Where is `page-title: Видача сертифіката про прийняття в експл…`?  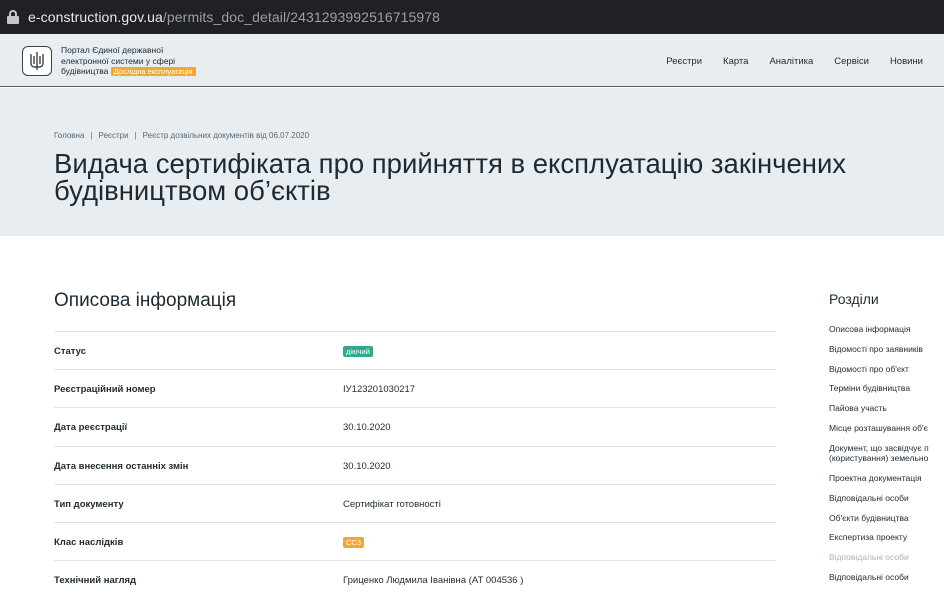 page-title: Видача сертифіката про прийняття в експл… is located at coordinates (499, 177).